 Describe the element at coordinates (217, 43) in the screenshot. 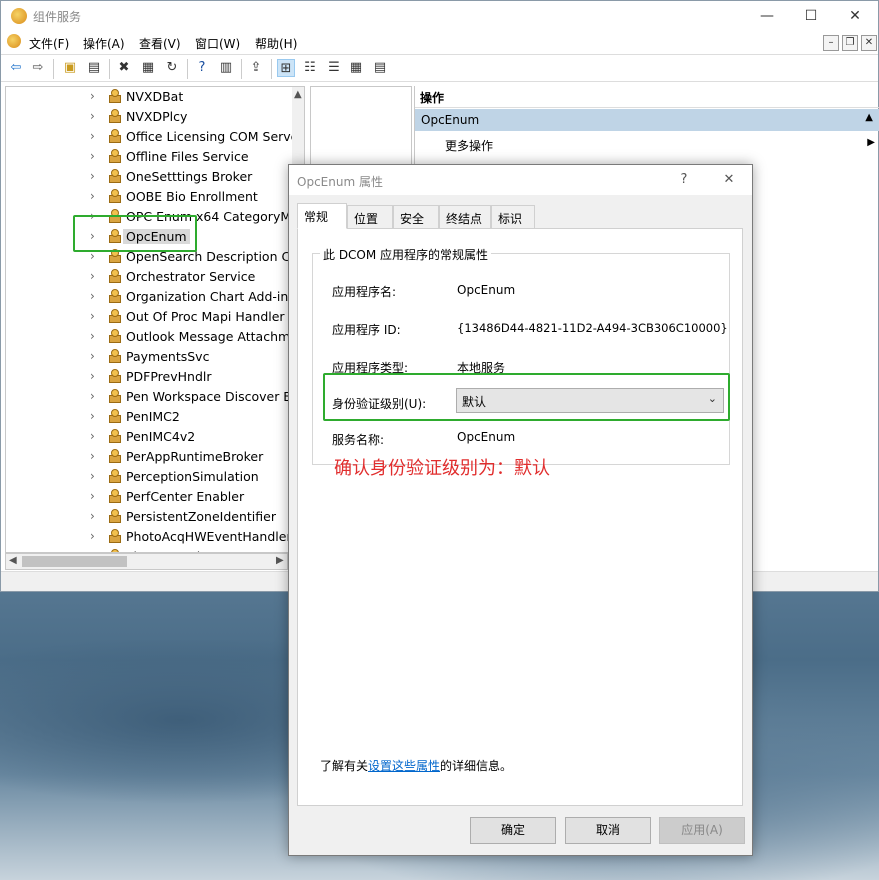

I see `menu-window: 窗口(W)` at that location.